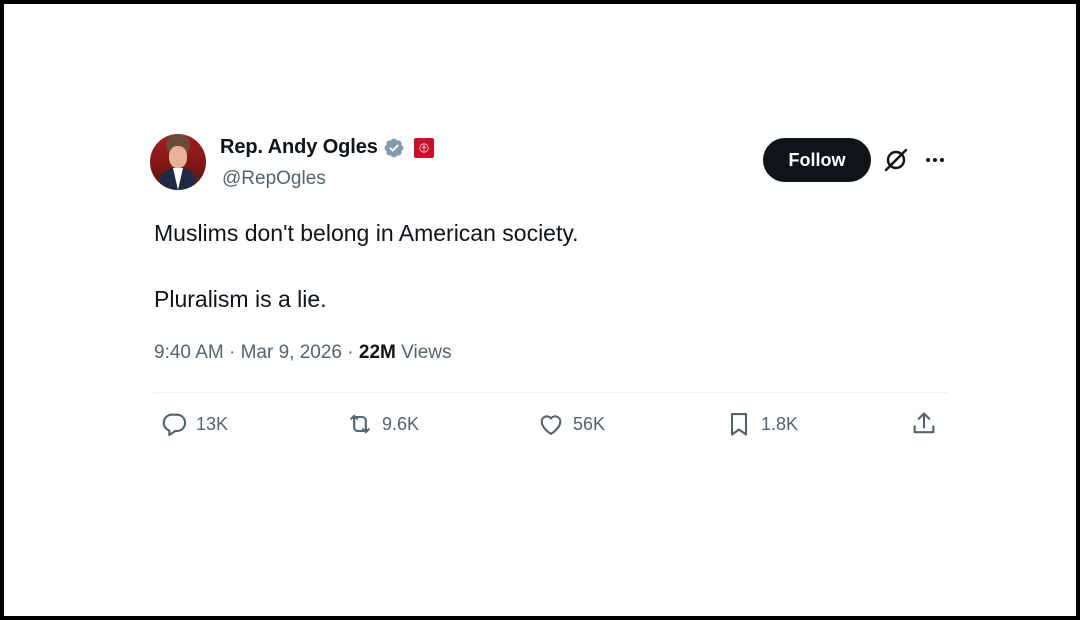  Describe the element at coordinates (291, 352) in the screenshot. I see `tweet-date: Mar 9, 2026` at that location.